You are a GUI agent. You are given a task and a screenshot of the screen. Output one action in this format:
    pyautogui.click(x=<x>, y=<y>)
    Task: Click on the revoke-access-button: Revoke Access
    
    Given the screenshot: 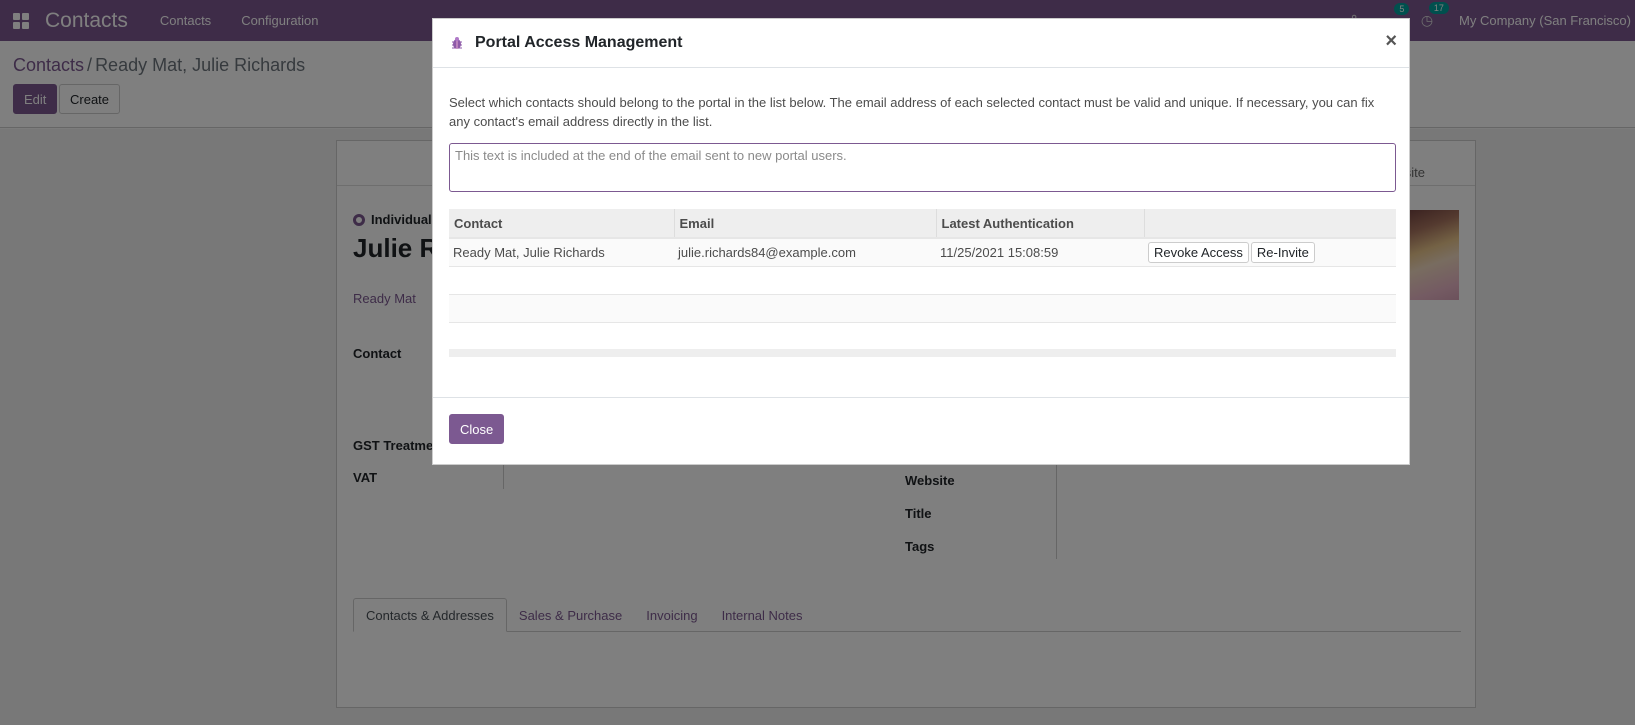 What is the action you would take?
    pyautogui.click(x=1198, y=252)
    